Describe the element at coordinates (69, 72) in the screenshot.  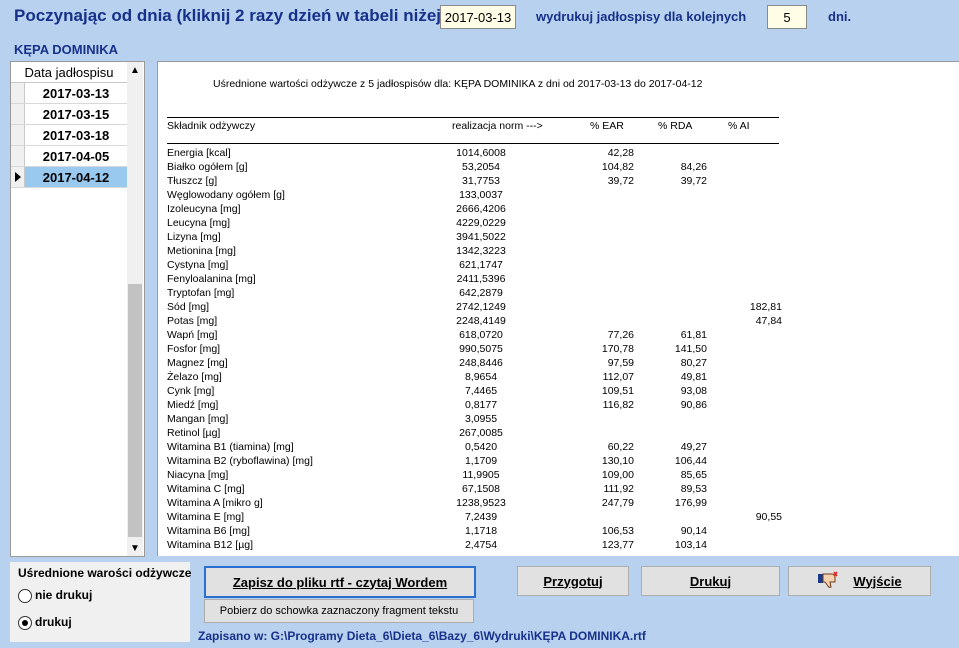
I see `date-list-header: Data jadłospisu` at that location.